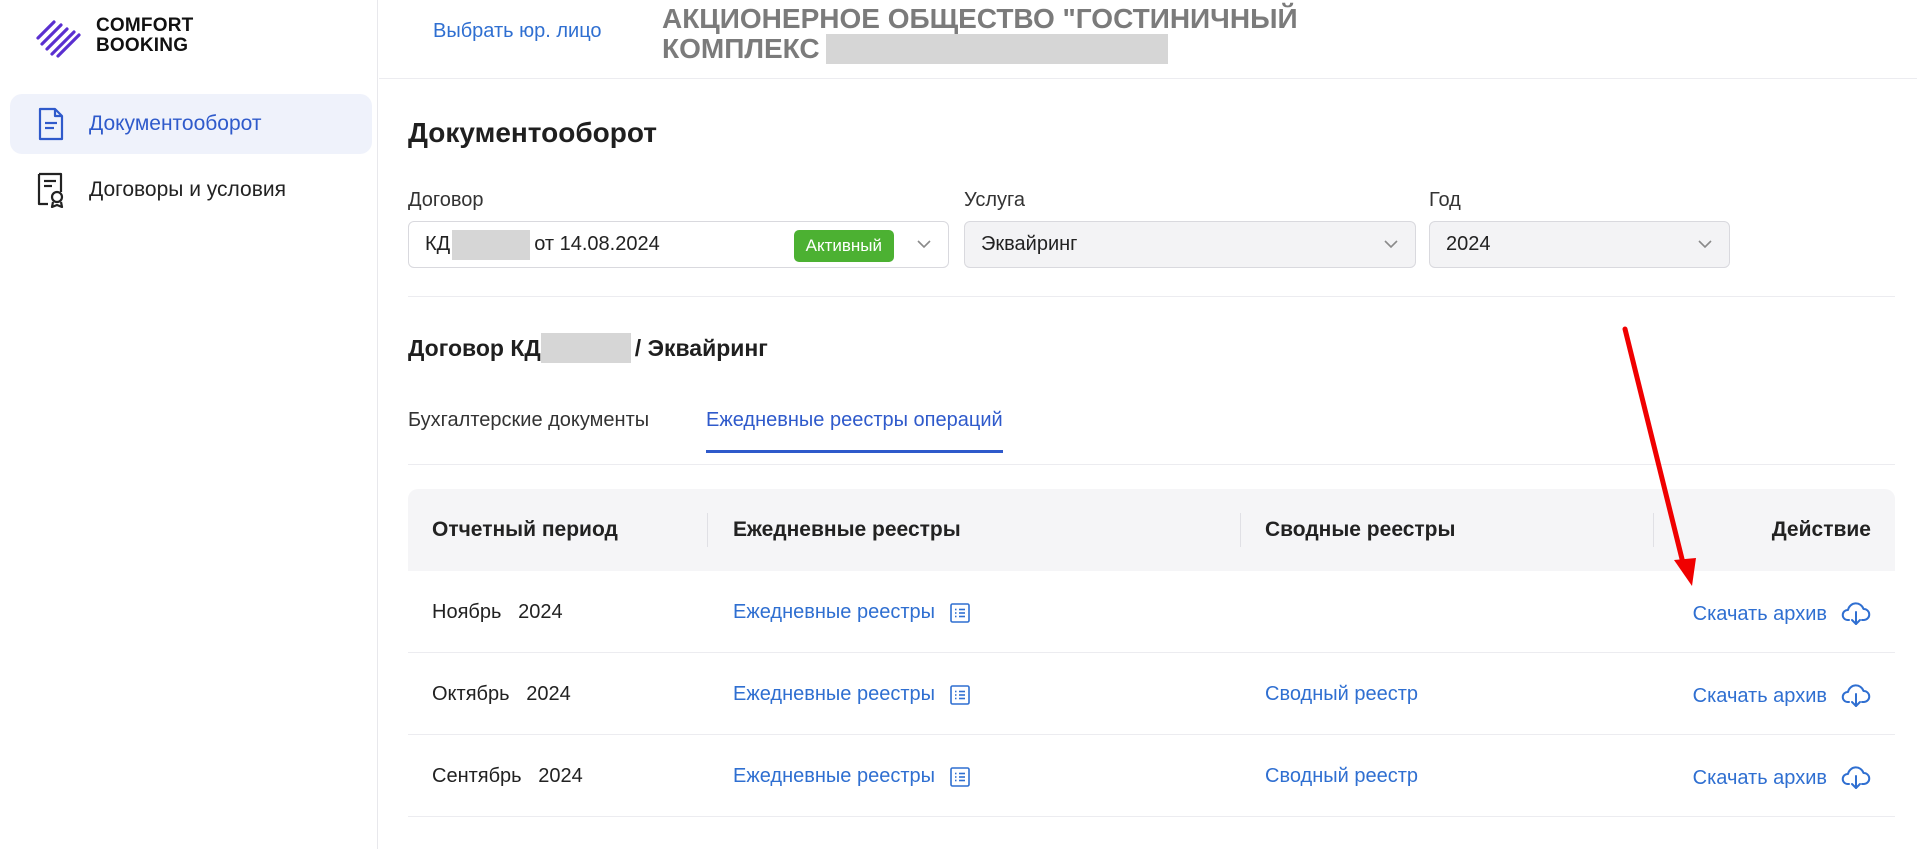 This screenshot has width=1917, height=849. I want to click on sidebar-item-contracts: Договоры и условия, so click(191, 190).